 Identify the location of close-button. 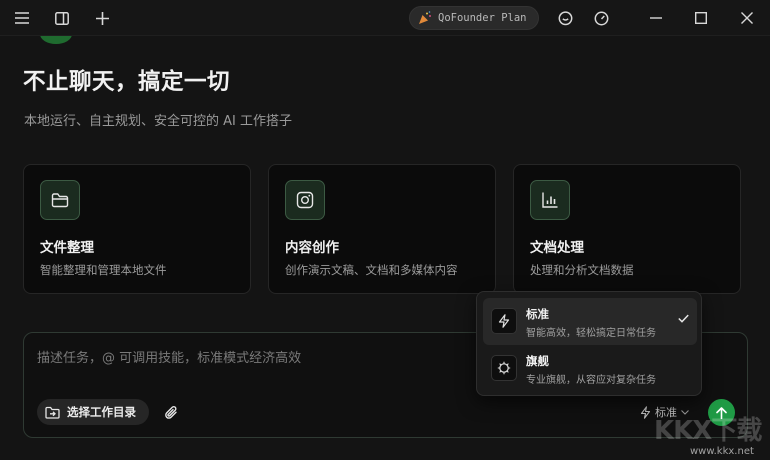
(747, 18).